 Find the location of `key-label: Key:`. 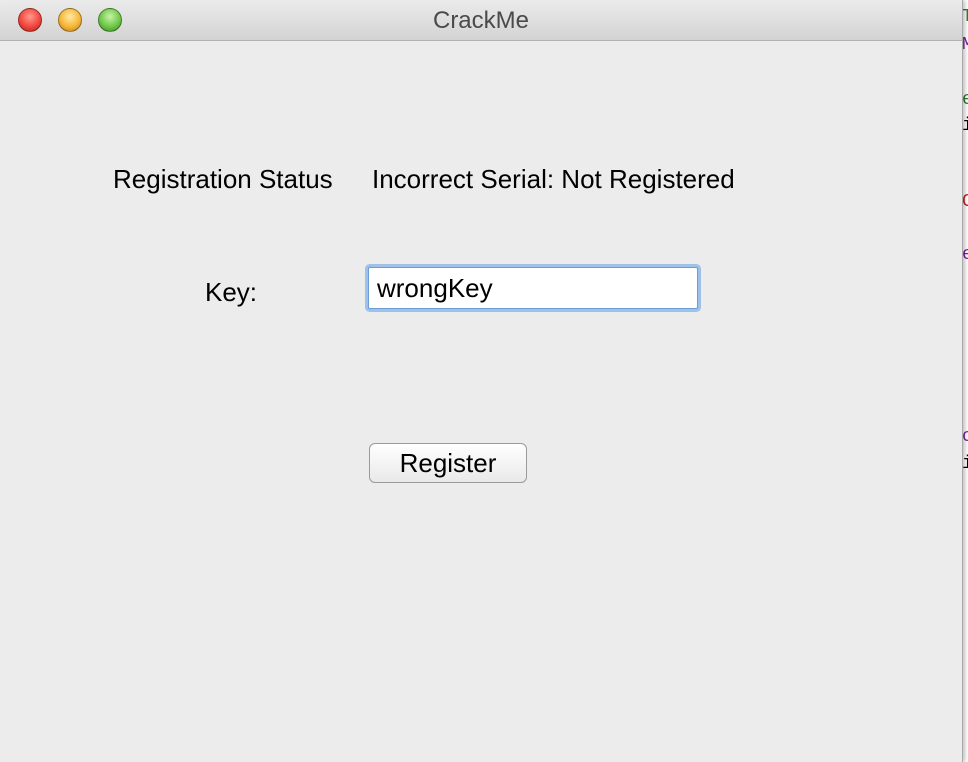

key-label: Key: is located at coordinates (231, 292).